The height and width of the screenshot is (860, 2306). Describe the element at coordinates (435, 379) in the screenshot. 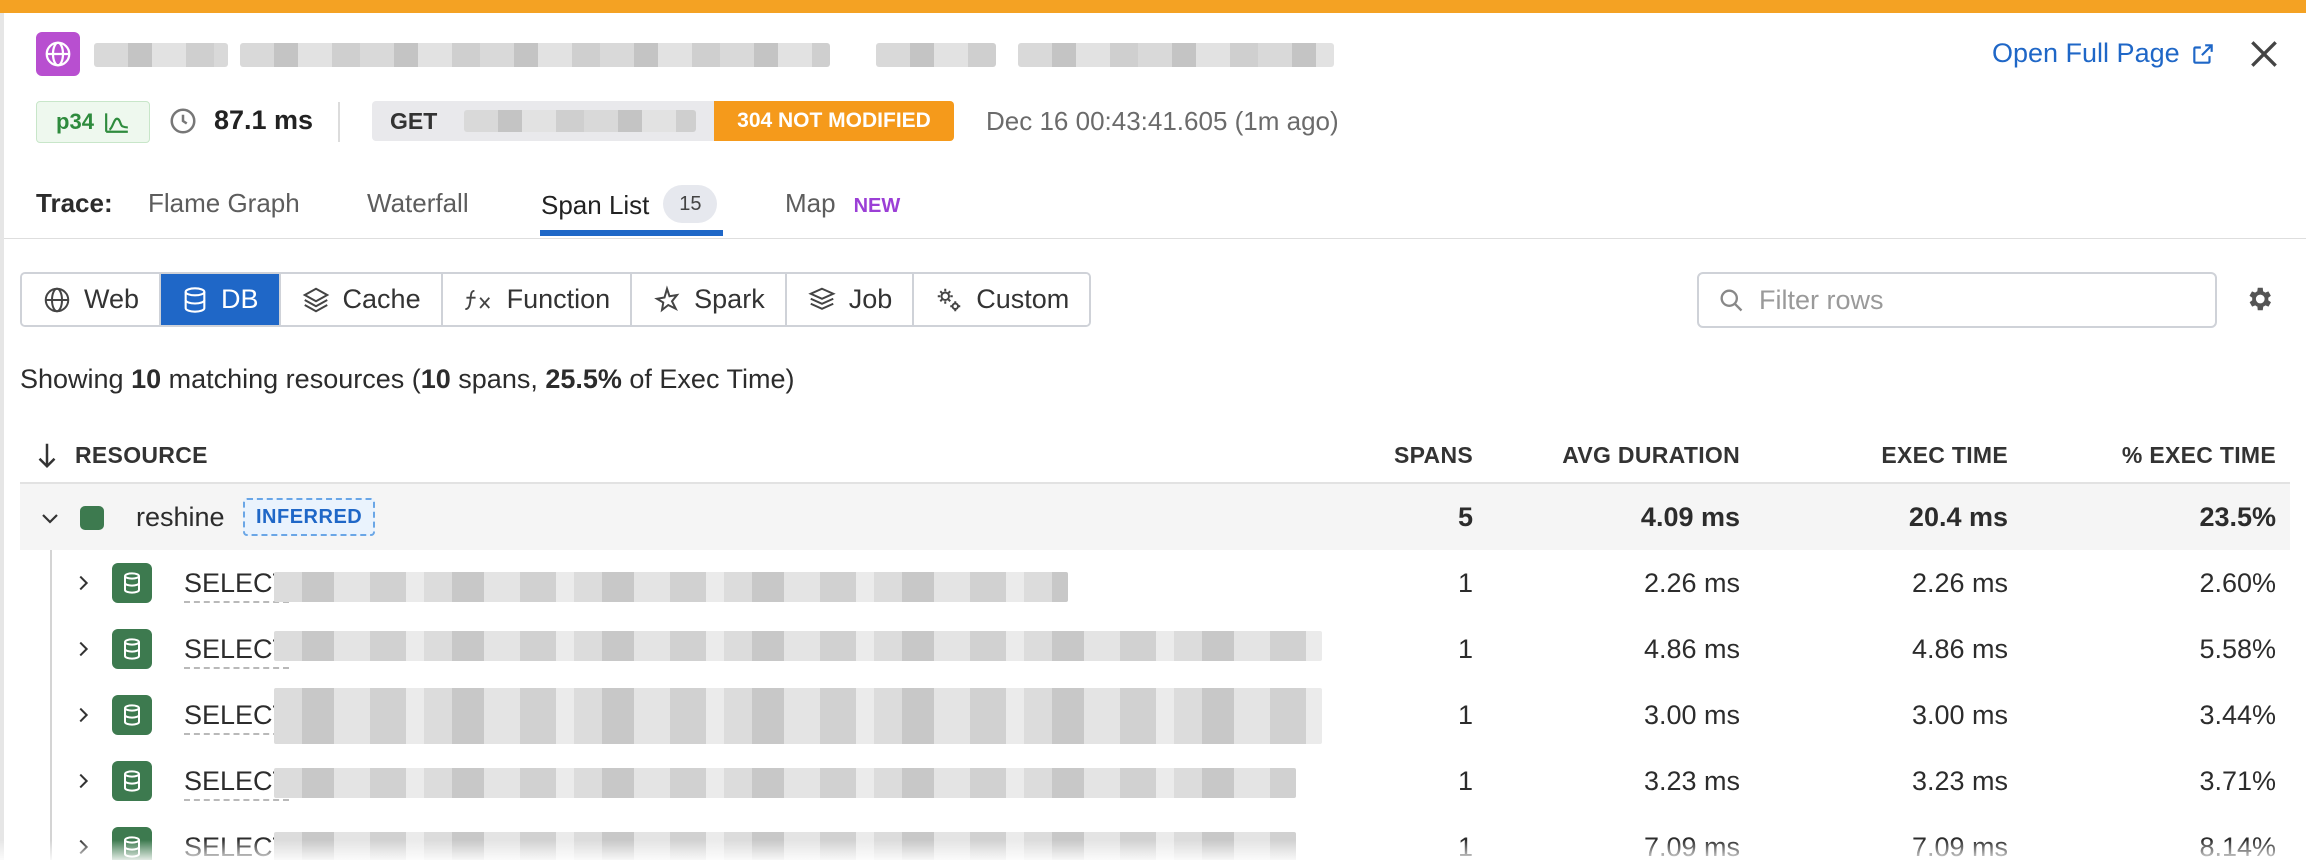

I see `summary-spans: 10` at that location.